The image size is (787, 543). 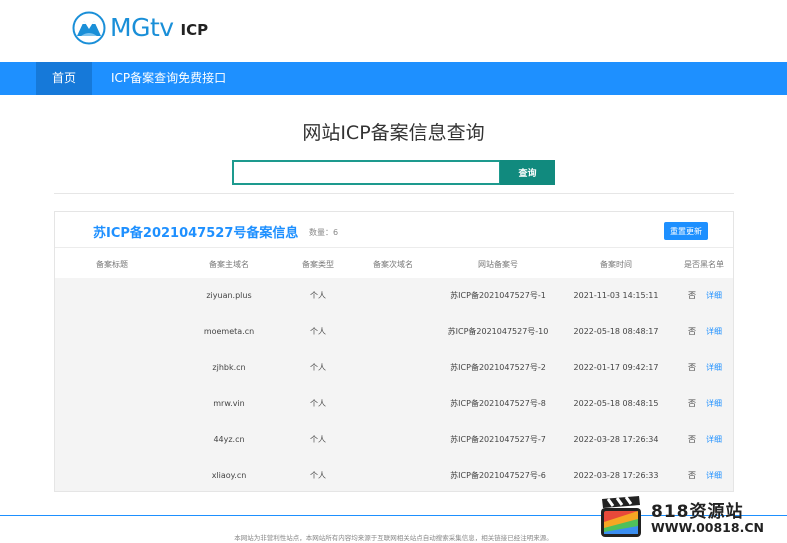 I want to click on cell-icp-number: 苏ICP备2021047527号-6, so click(x=498, y=475).